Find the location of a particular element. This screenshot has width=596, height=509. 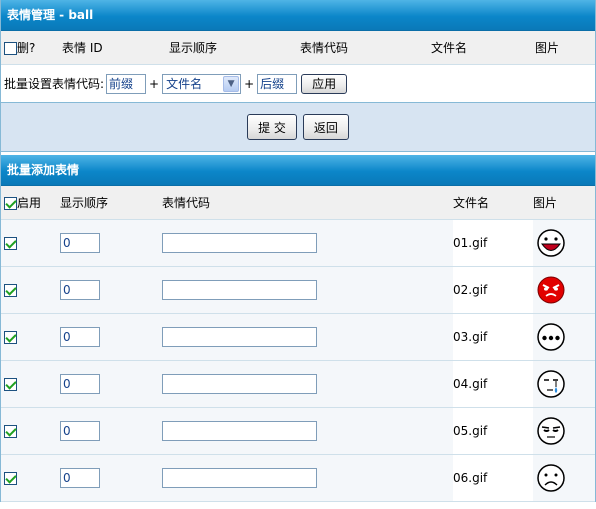

filename-cell: 01.gif is located at coordinates (493, 243).